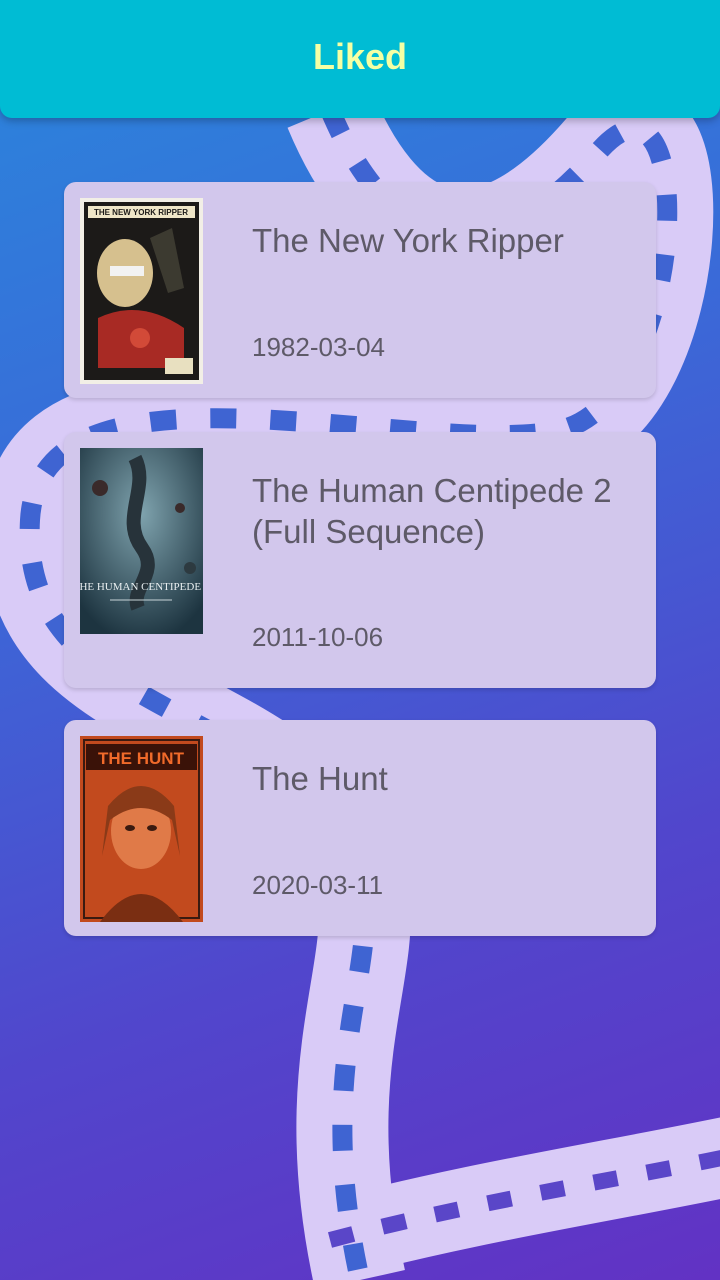 This screenshot has width=720, height=1280. What do you see at coordinates (141, 758) in the screenshot?
I see `svg-text: THE HUNT` at bounding box center [141, 758].